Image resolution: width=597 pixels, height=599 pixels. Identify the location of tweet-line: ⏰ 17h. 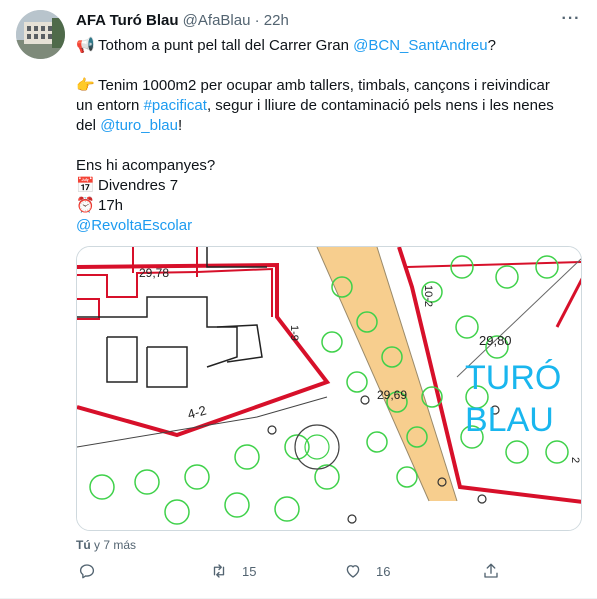
(331, 206).